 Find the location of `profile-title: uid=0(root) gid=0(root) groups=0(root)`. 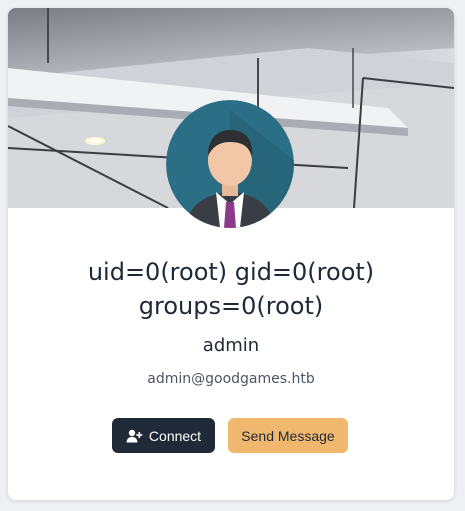

profile-title: uid=0(root) gid=0(root) groups=0(root) is located at coordinates (231, 289).